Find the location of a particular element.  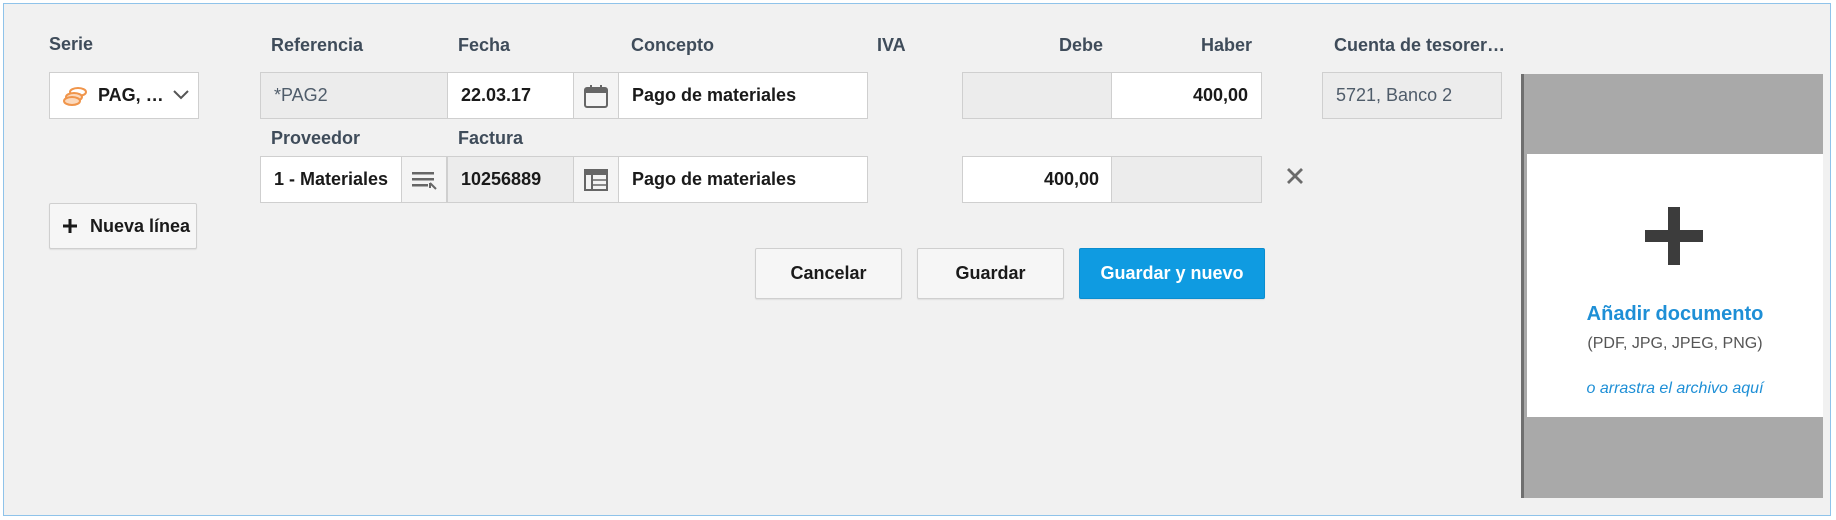

cancel-button: Cancelar is located at coordinates (828, 273).